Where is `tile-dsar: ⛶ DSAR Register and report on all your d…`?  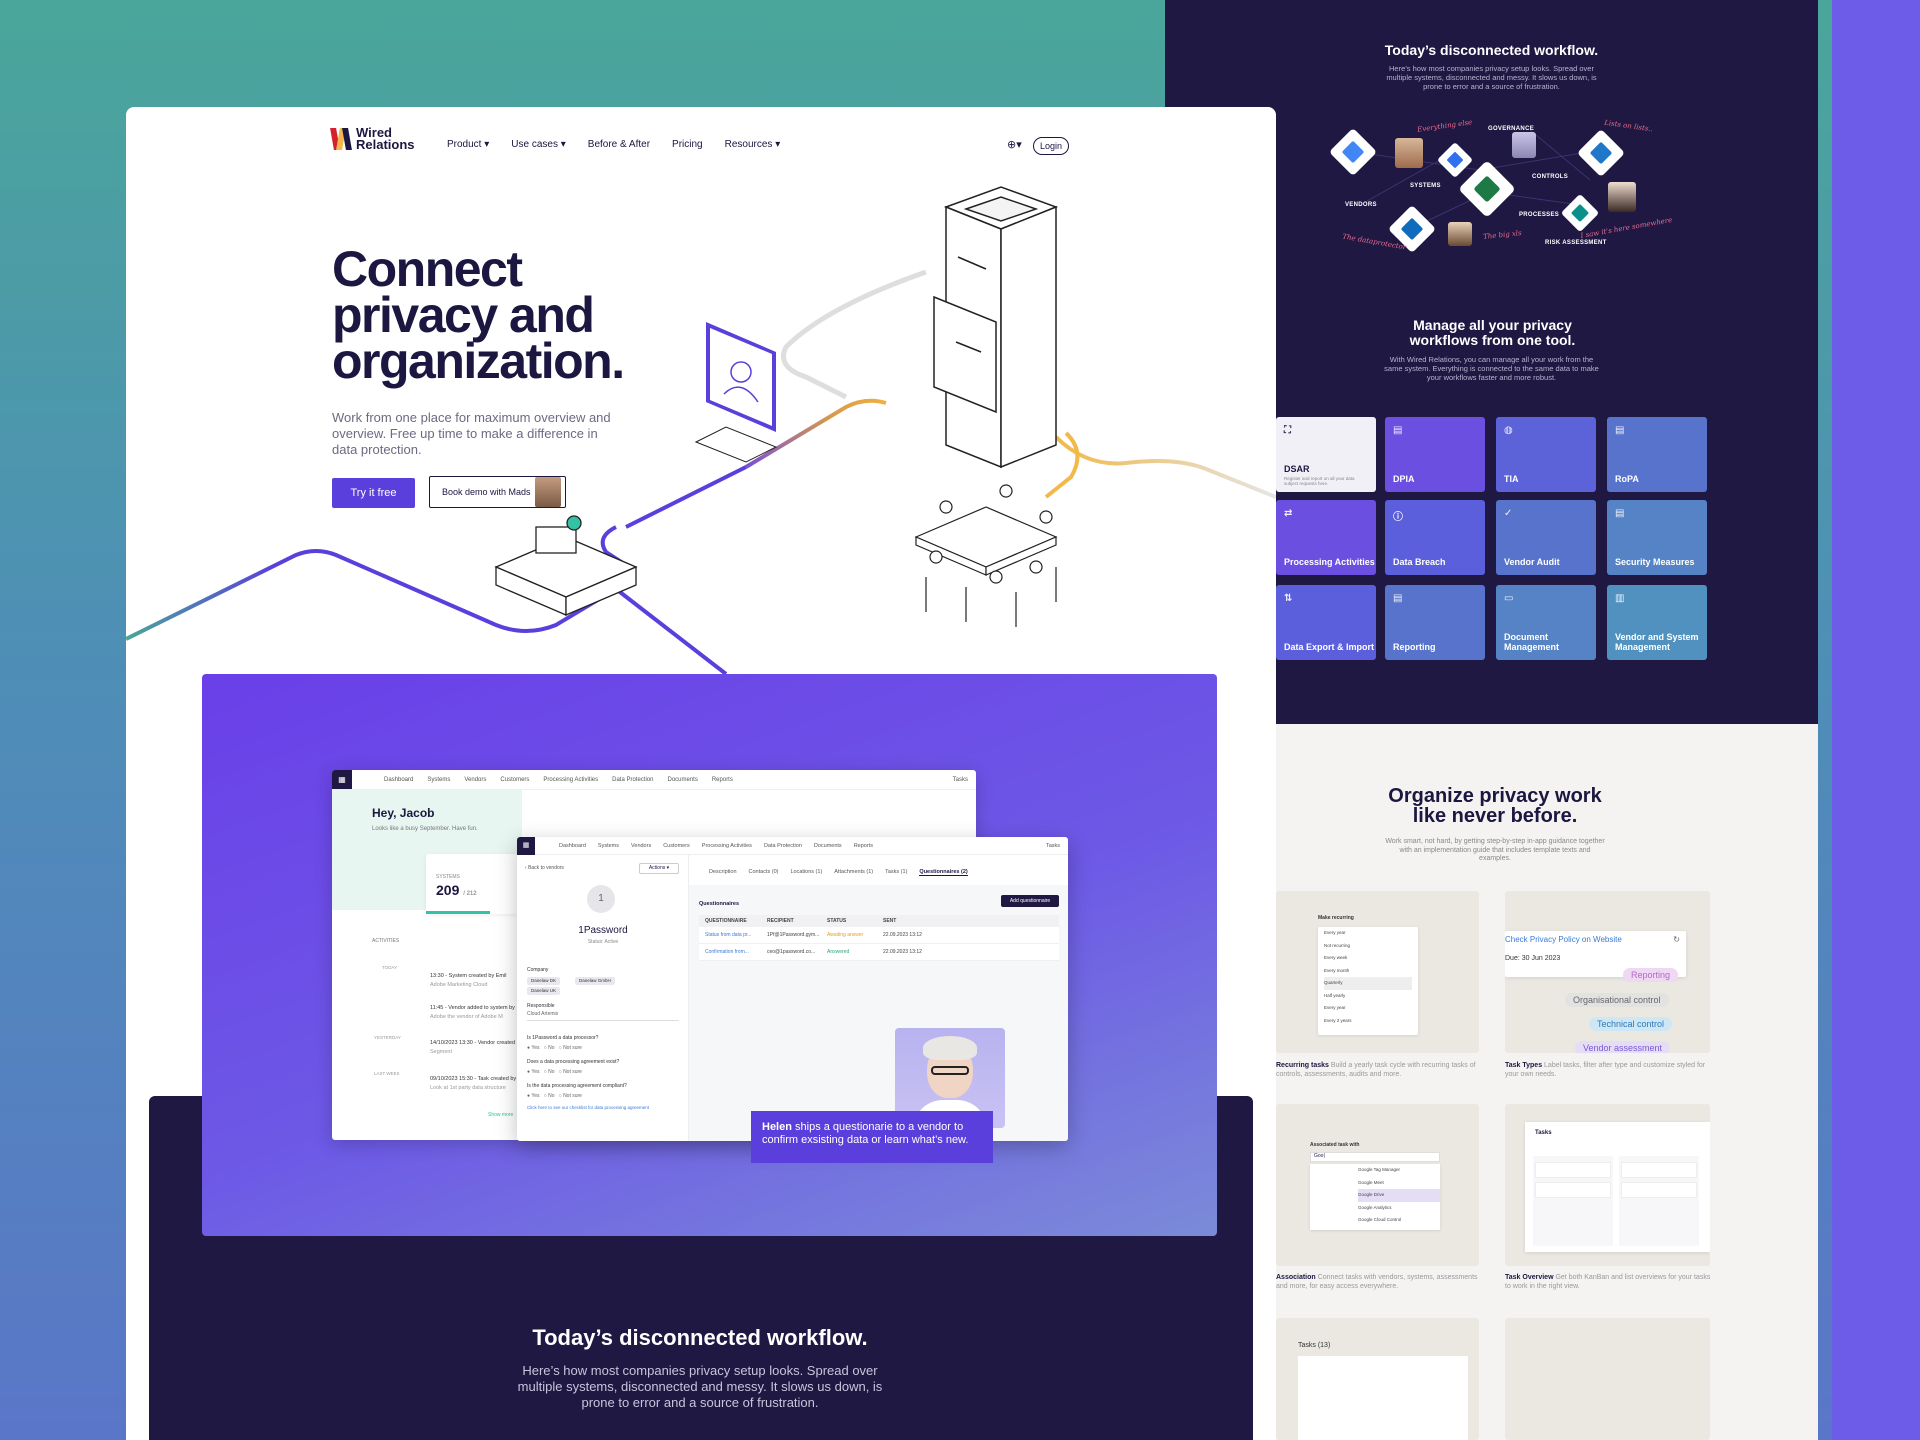 tile-dsar: ⛶ DSAR Register and report on all your d… is located at coordinates (1326, 454).